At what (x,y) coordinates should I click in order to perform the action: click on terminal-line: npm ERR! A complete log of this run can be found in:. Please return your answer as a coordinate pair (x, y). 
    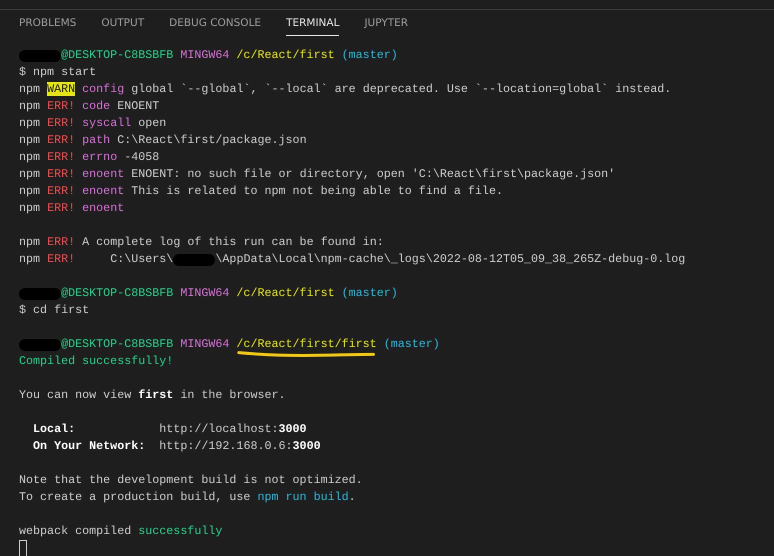
    Looking at the image, I should click on (201, 242).